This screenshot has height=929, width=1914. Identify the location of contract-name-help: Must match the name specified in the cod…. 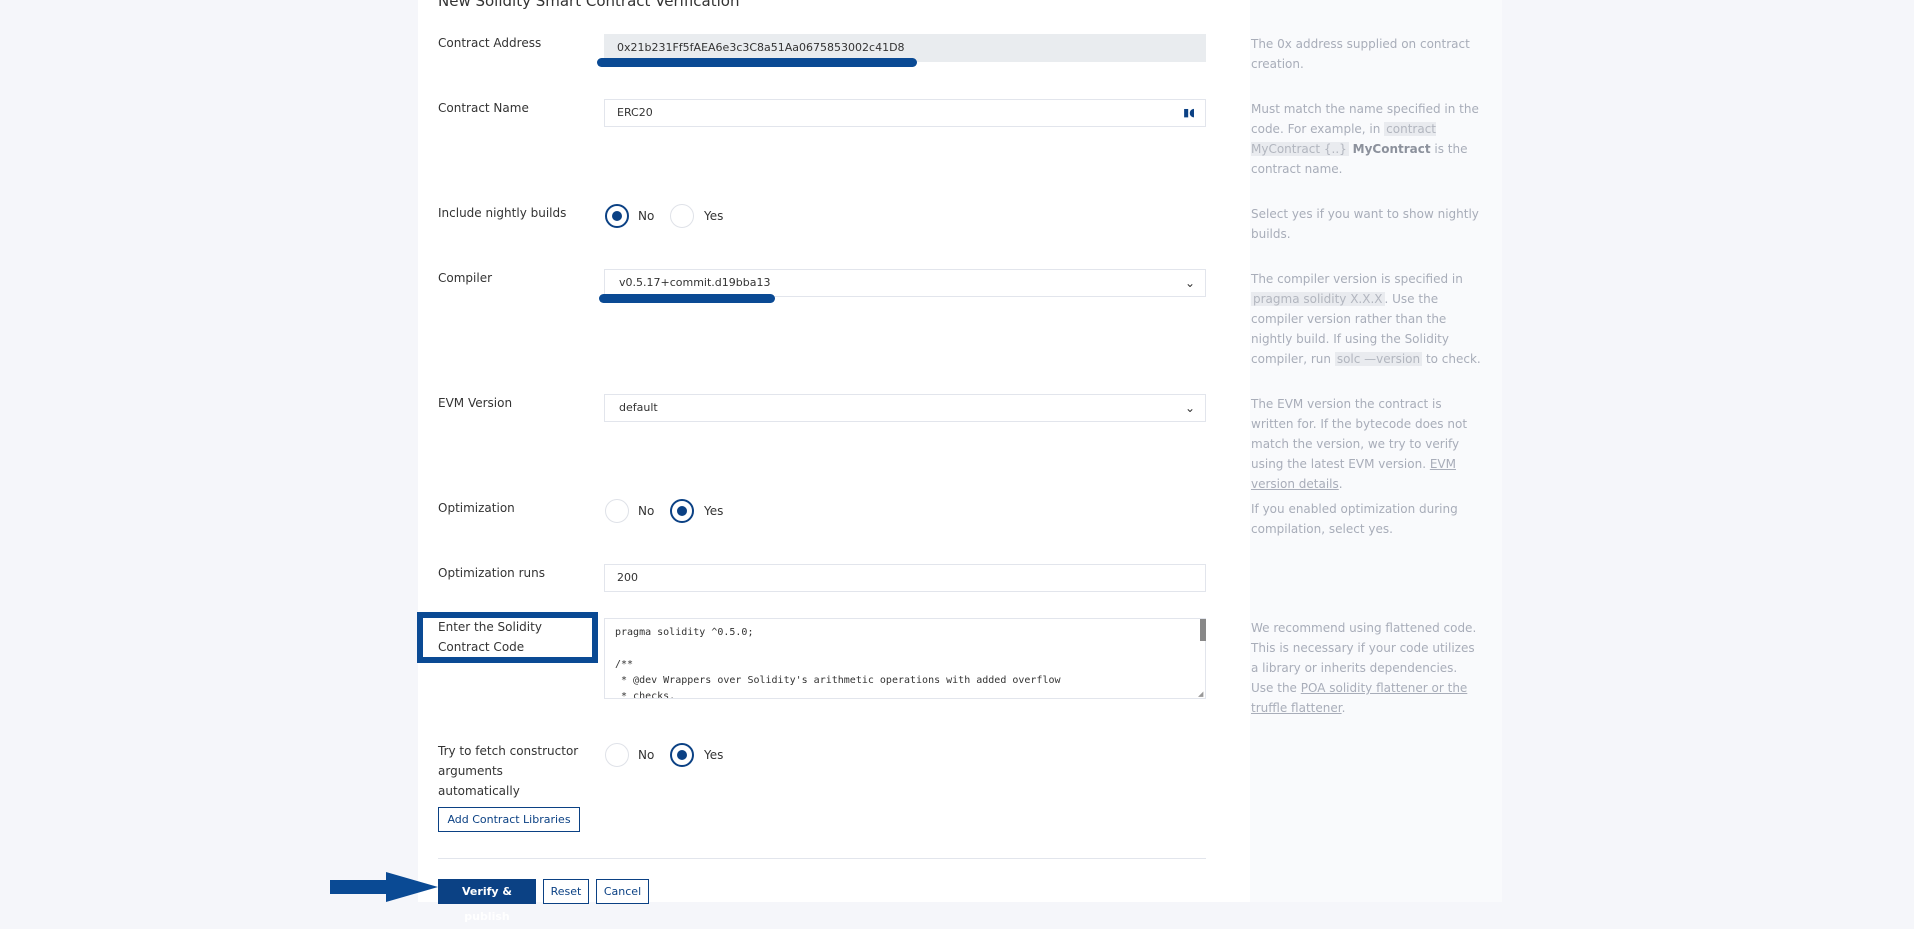
(1365, 139).